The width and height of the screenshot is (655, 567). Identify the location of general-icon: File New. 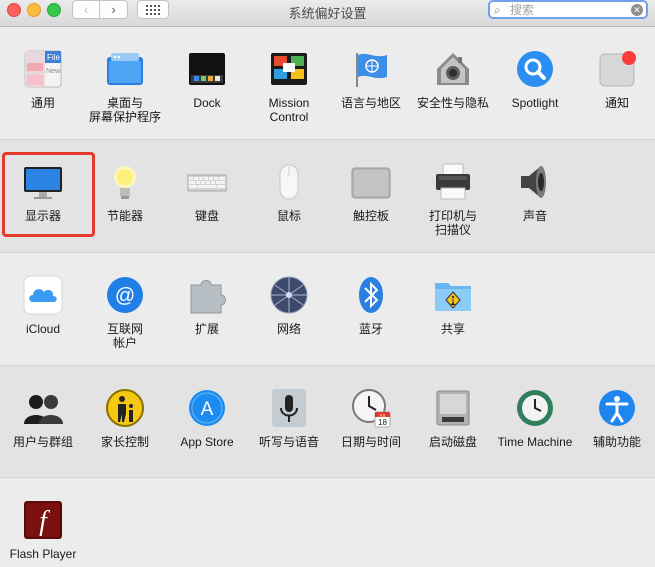
(43, 69).